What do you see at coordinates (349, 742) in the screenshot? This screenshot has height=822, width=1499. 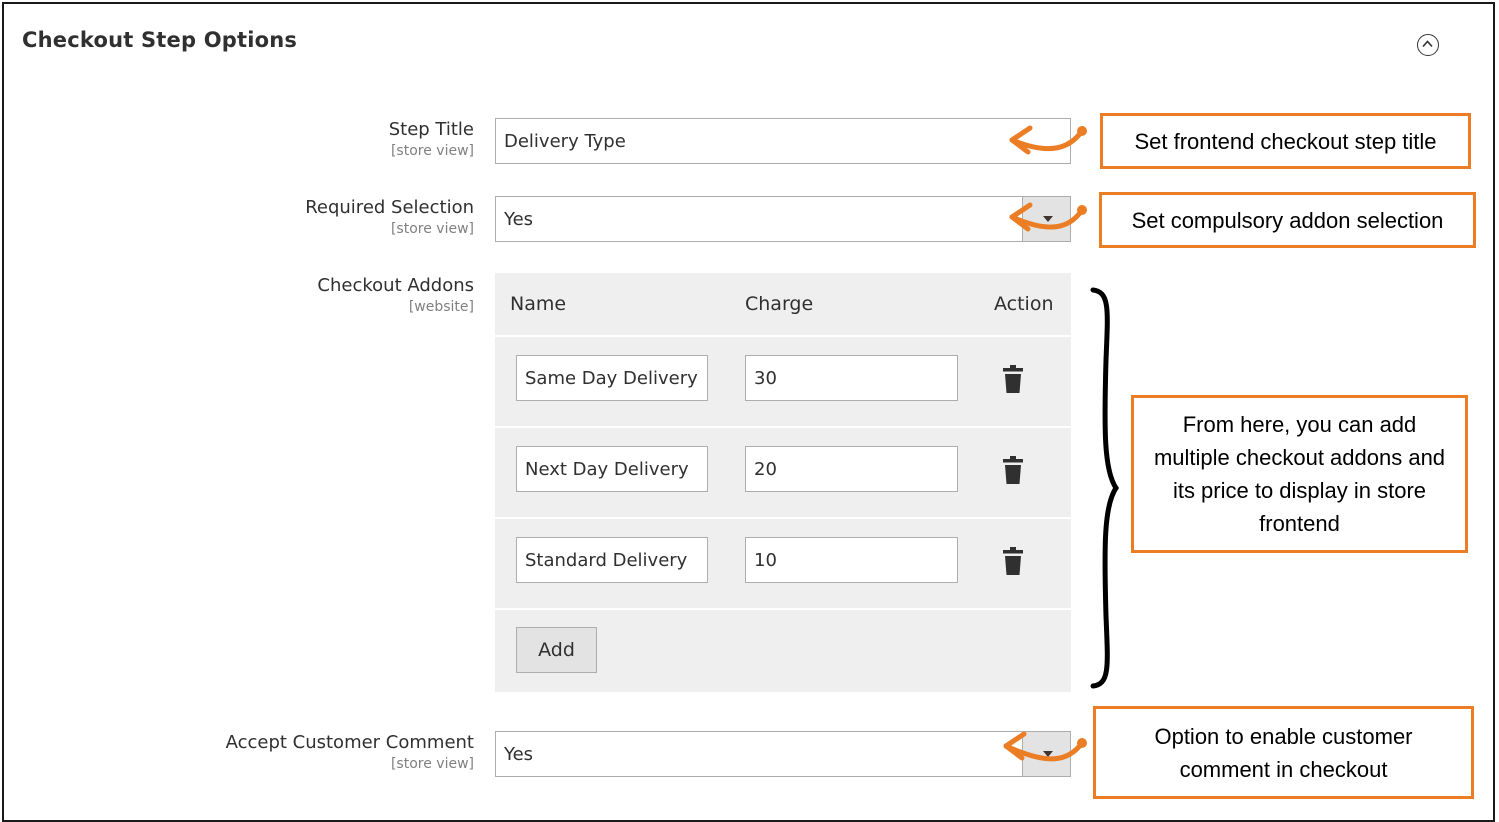 I see `accept-comment-label: Accept Customer Comment` at bounding box center [349, 742].